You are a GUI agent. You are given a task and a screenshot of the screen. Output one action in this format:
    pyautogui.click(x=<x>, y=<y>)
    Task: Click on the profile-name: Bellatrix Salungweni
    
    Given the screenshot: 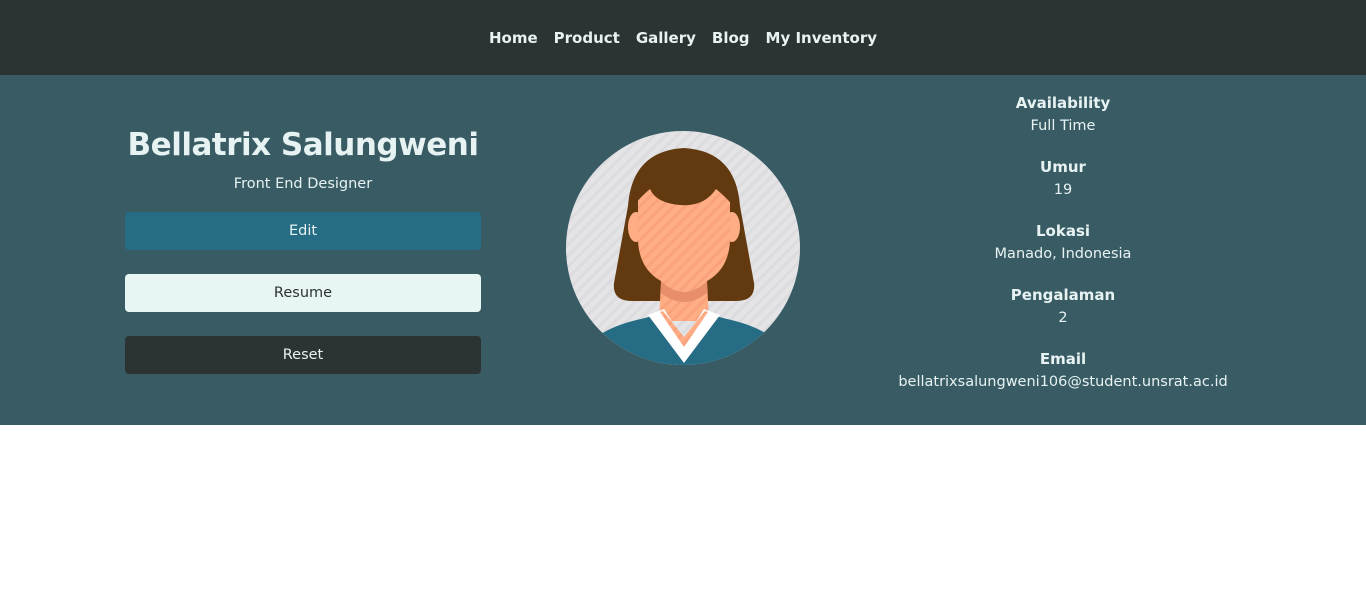 What is the action you would take?
    pyautogui.click(x=303, y=145)
    